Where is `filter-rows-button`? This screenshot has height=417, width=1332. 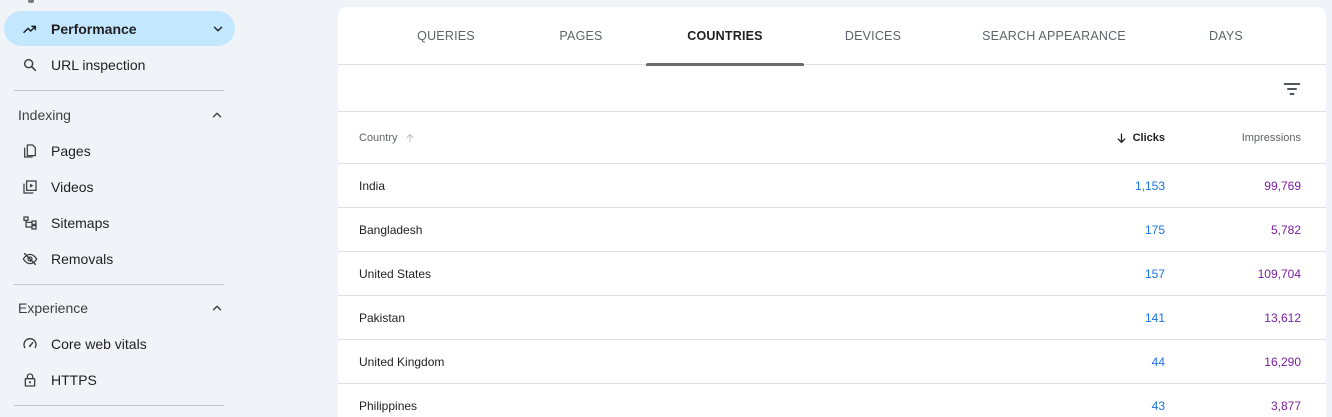
filter-rows-button is located at coordinates (1292, 89).